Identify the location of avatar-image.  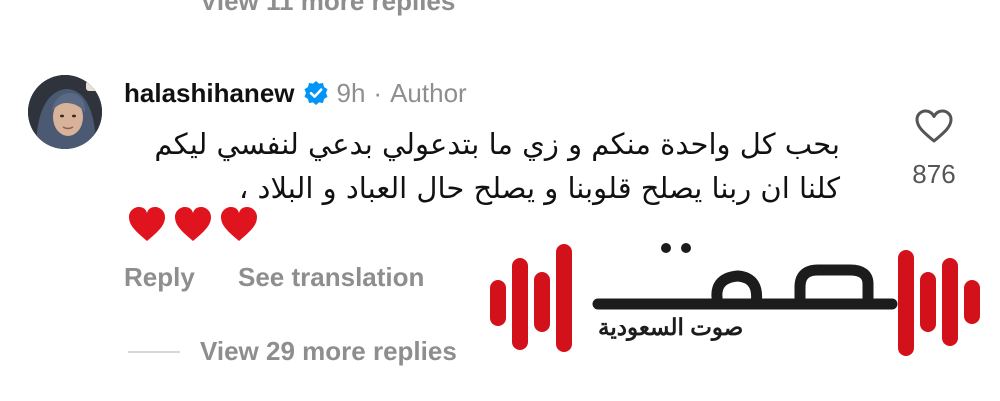
(65, 112).